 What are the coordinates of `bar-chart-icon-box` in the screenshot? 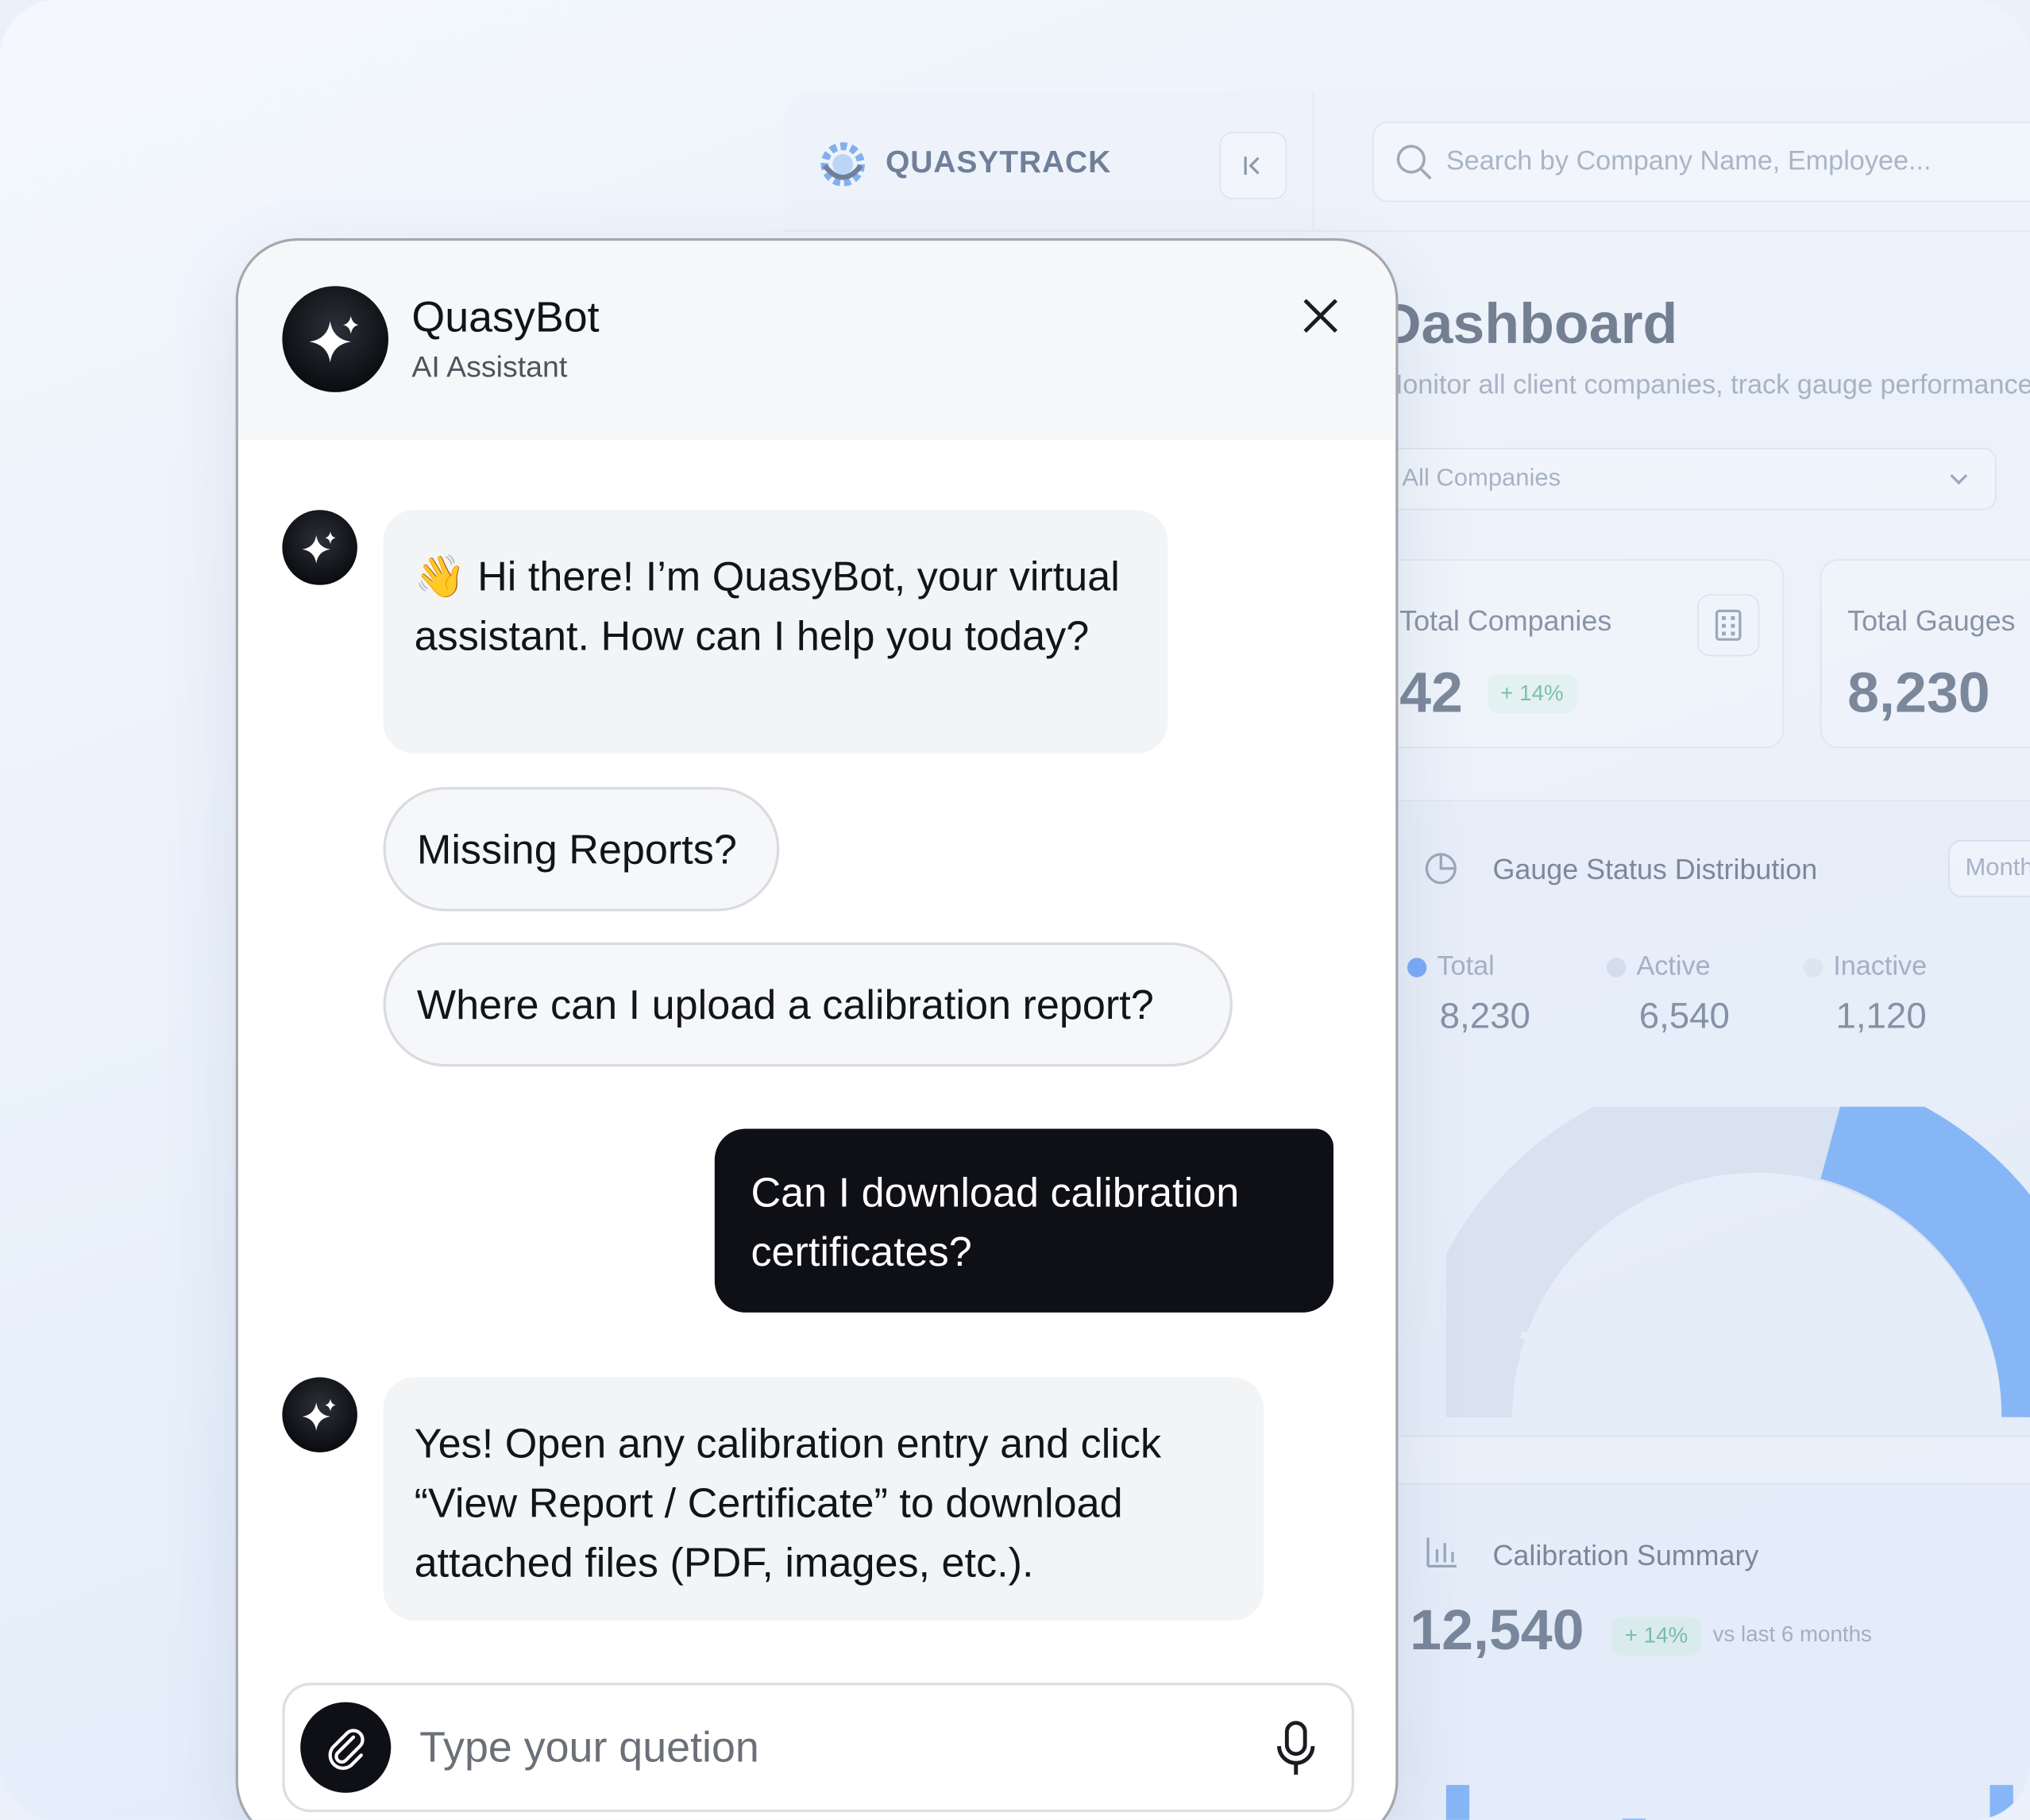 It's located at (1441, 1552).